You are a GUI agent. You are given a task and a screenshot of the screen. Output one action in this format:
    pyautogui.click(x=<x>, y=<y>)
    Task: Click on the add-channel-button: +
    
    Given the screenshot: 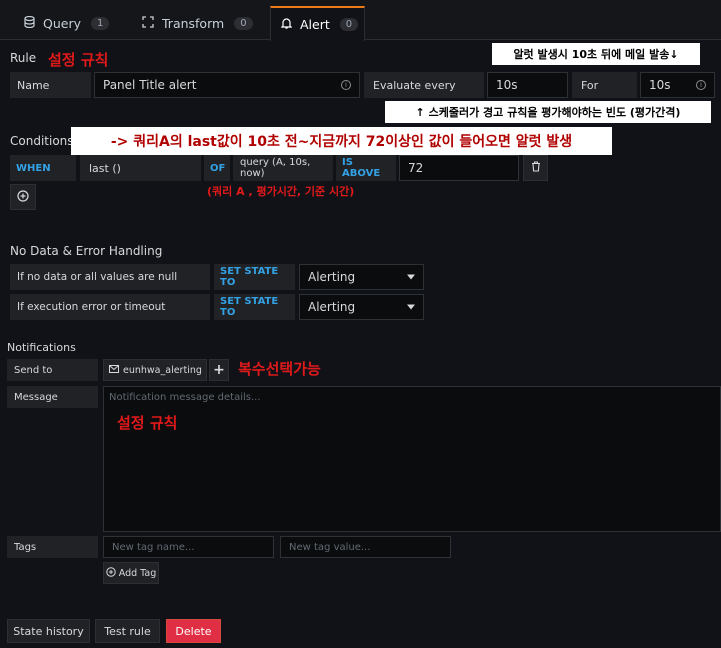 What is the action you would take?
    pyautogui.click(x=219, y=370)
    